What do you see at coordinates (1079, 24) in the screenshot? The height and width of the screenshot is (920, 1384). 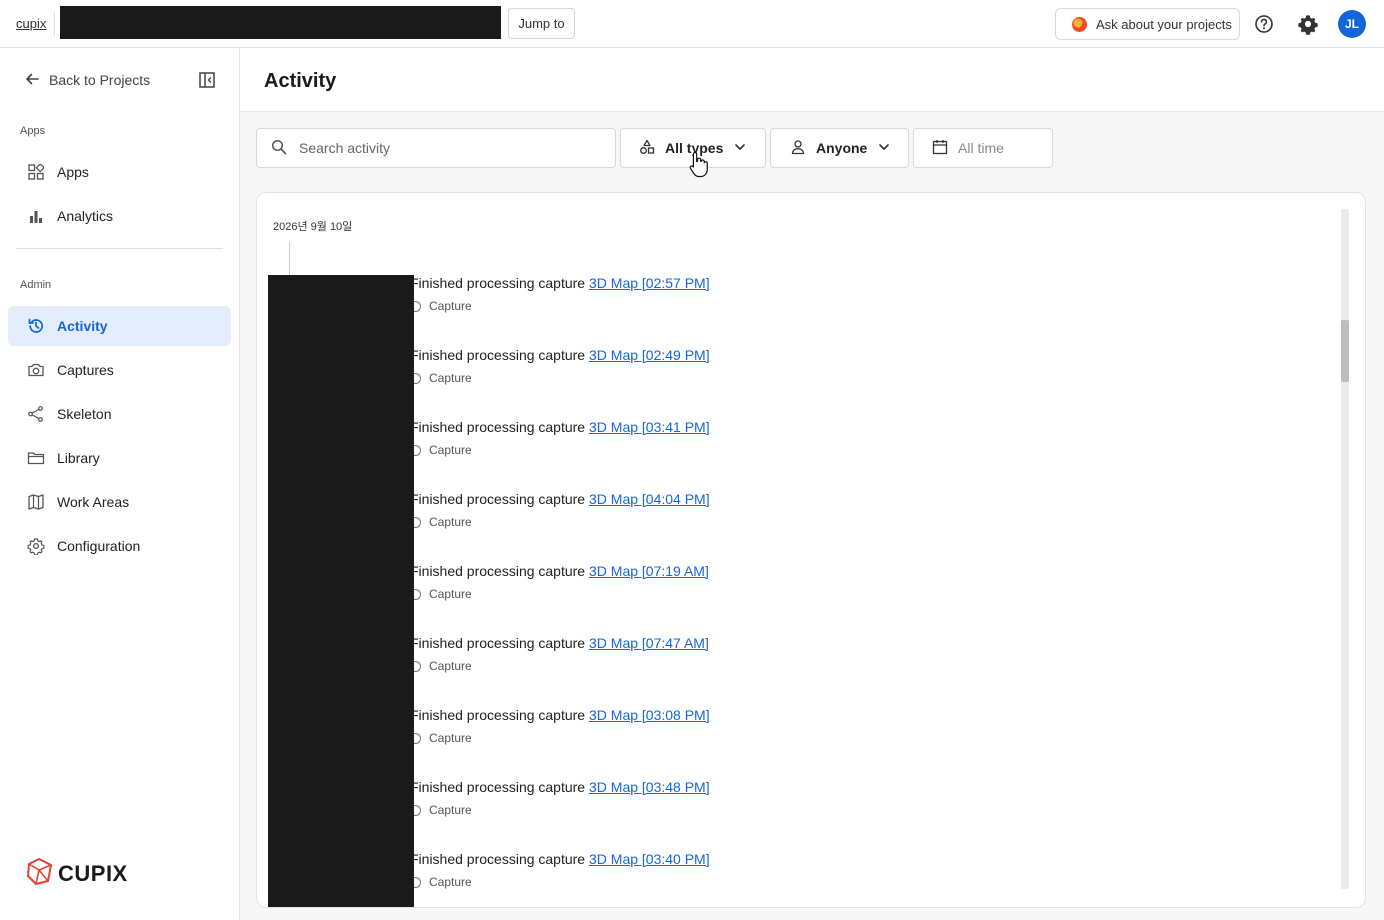 I see `ai-spark-icon` at bounding box center [1079, 24].